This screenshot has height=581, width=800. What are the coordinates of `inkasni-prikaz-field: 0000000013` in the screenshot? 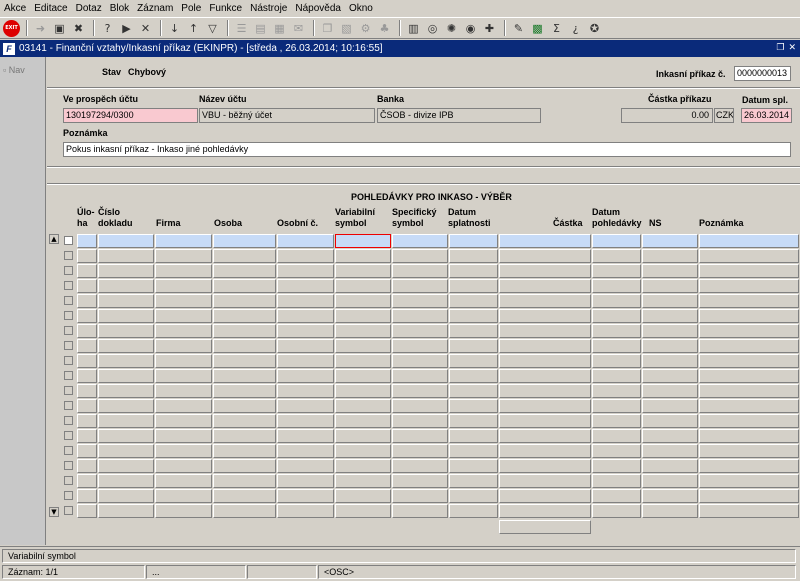 It's located at (762, 73).